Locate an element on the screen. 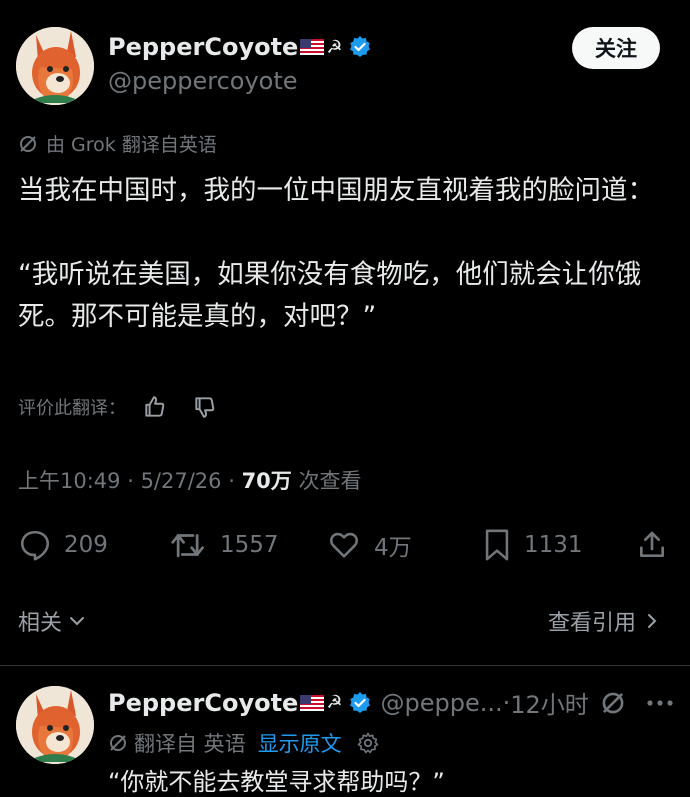 This screenshot has height=797, width=690. tweet-blank-line is located at coordinates (345, 233).